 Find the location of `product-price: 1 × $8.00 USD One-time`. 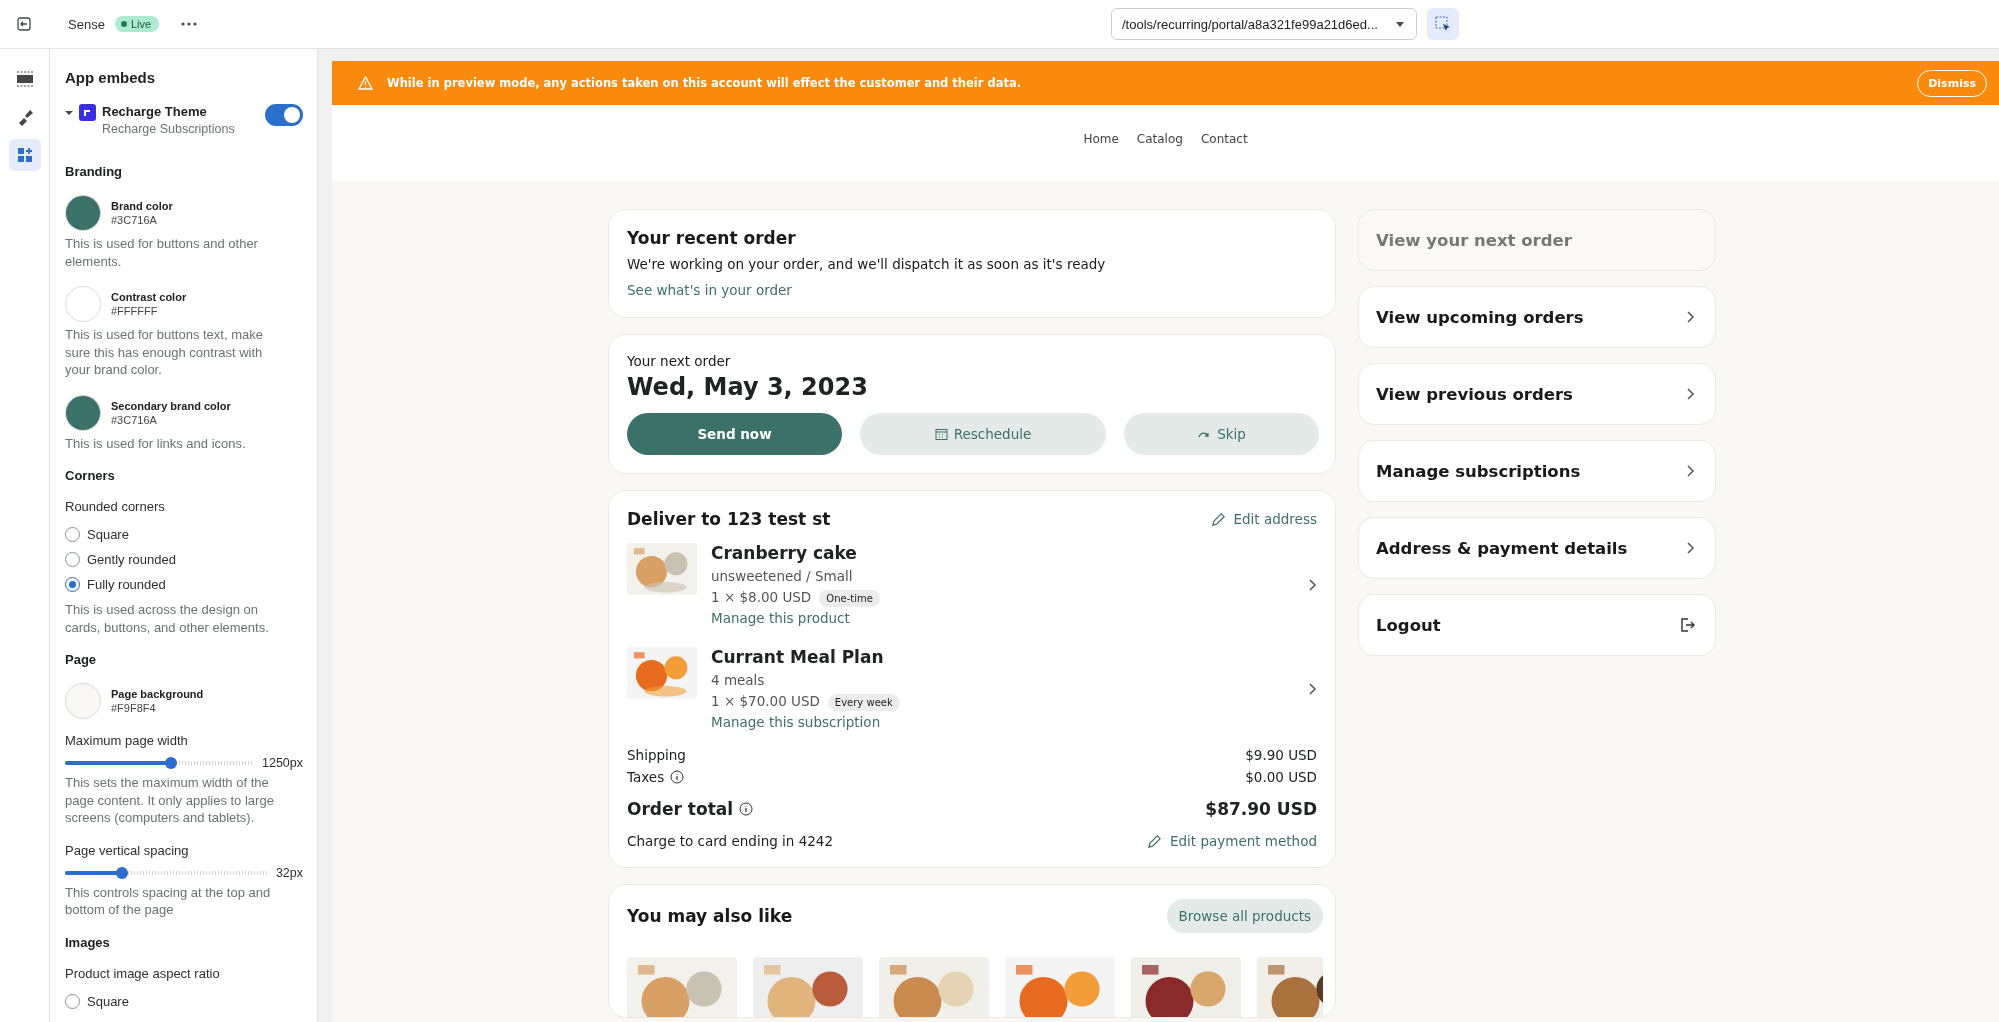

product-price: 1 × $8.00 USD One-time is located at coordinates (795, 597).